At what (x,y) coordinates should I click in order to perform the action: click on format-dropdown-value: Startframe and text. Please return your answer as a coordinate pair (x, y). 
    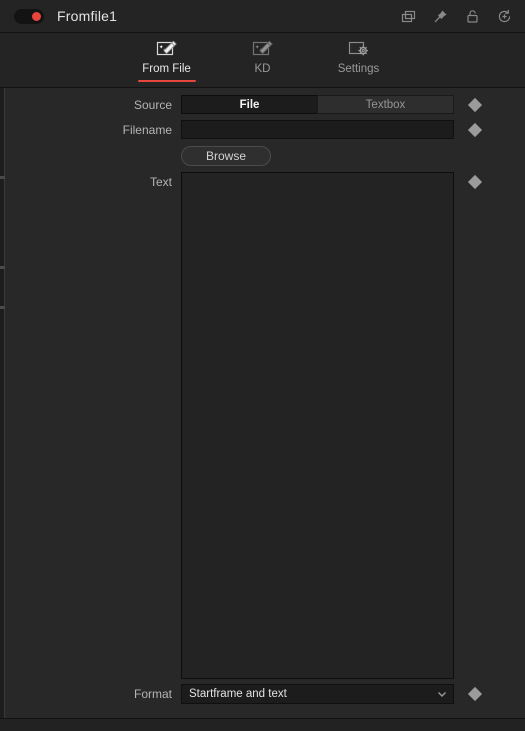
    Looking at the image, I should click on (238, 694).